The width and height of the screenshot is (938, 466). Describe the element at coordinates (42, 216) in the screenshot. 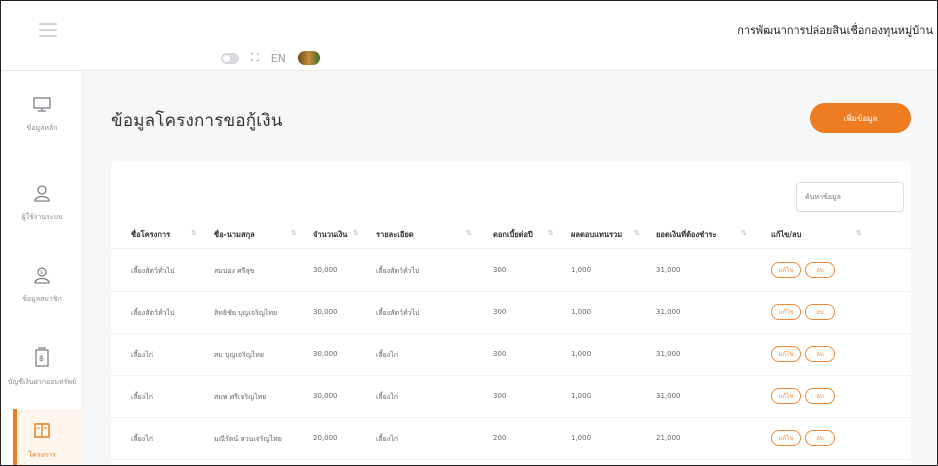

I see `sidebar-item-label: ผู้ใช้งานระบบ` at that location.